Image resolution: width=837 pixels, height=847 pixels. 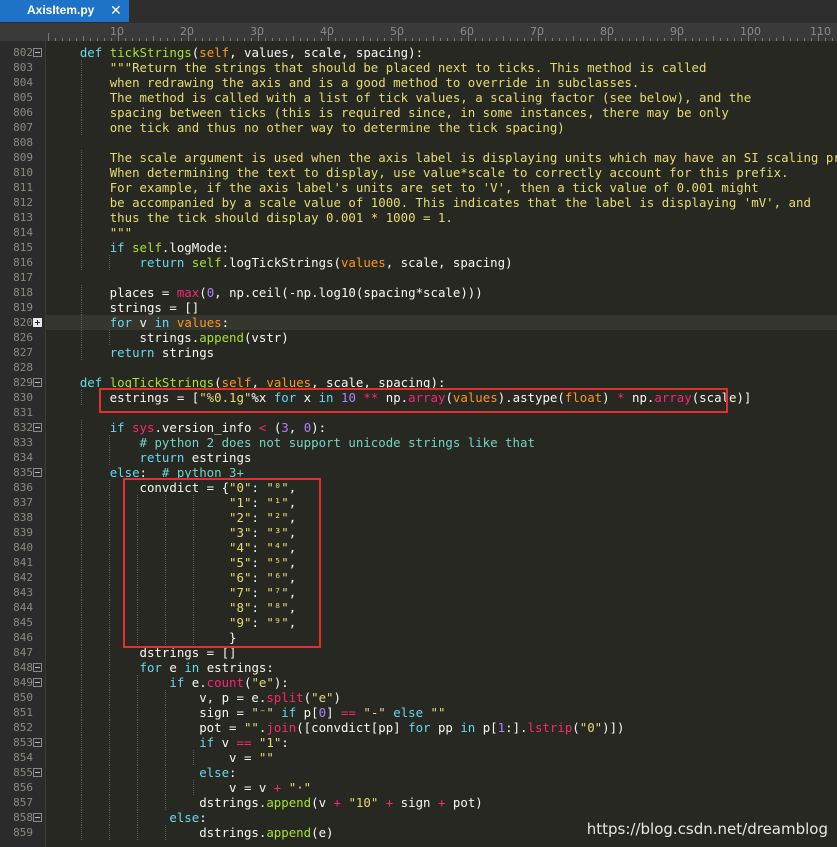 I want to click on code-token: split, so click(x=285, y=697).